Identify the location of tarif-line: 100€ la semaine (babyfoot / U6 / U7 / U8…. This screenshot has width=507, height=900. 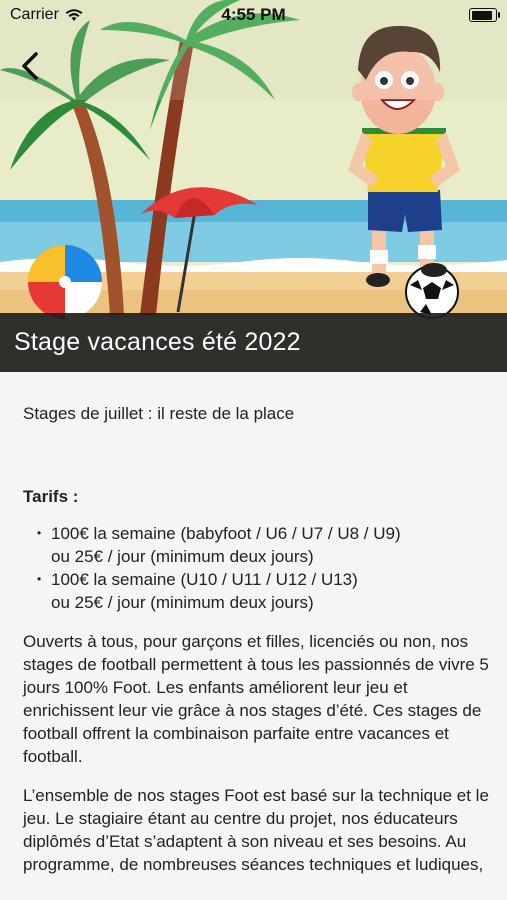
(226, 533).